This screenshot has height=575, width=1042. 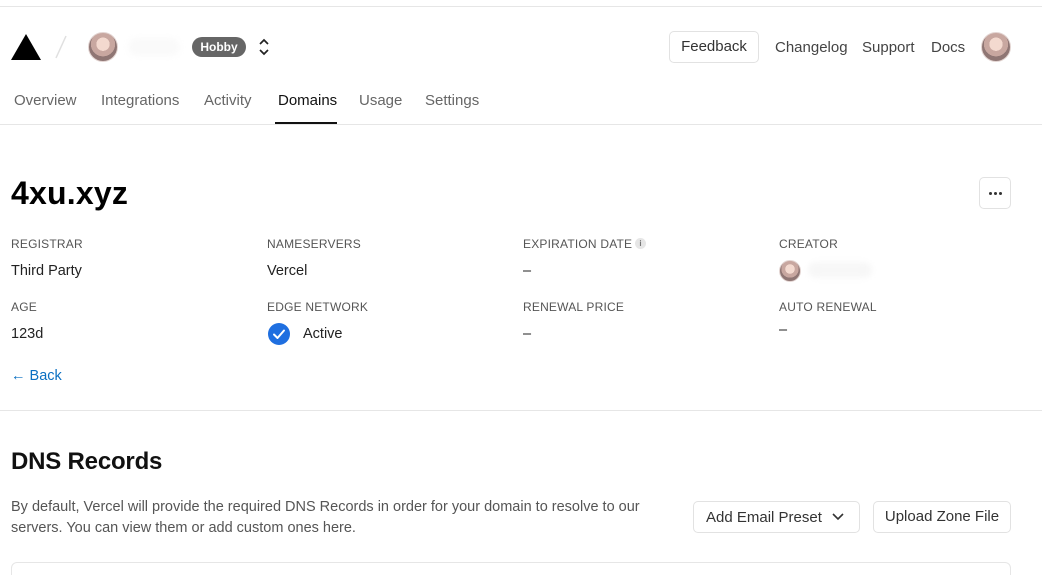 I want to click on tab-overview: Overview, so click(x=45, y=101).